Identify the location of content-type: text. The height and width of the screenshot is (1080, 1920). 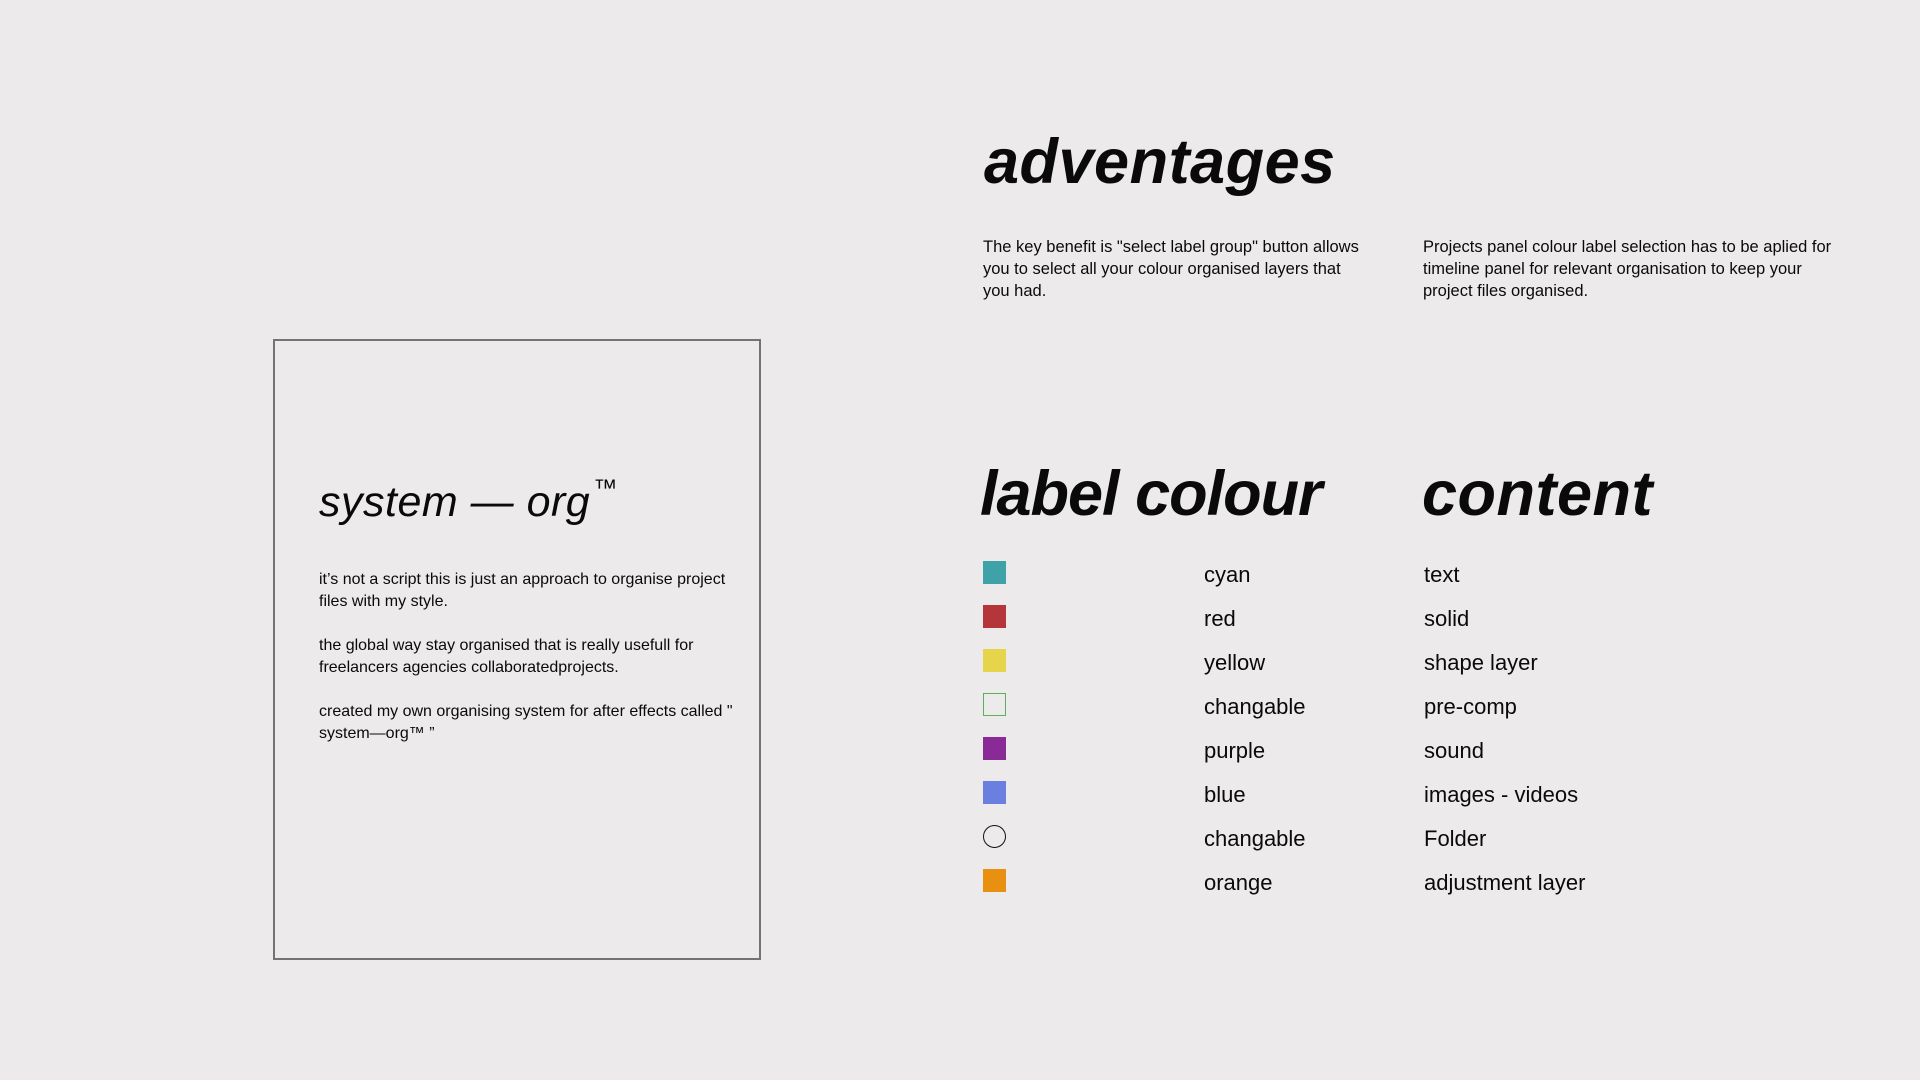
(1442, 574).